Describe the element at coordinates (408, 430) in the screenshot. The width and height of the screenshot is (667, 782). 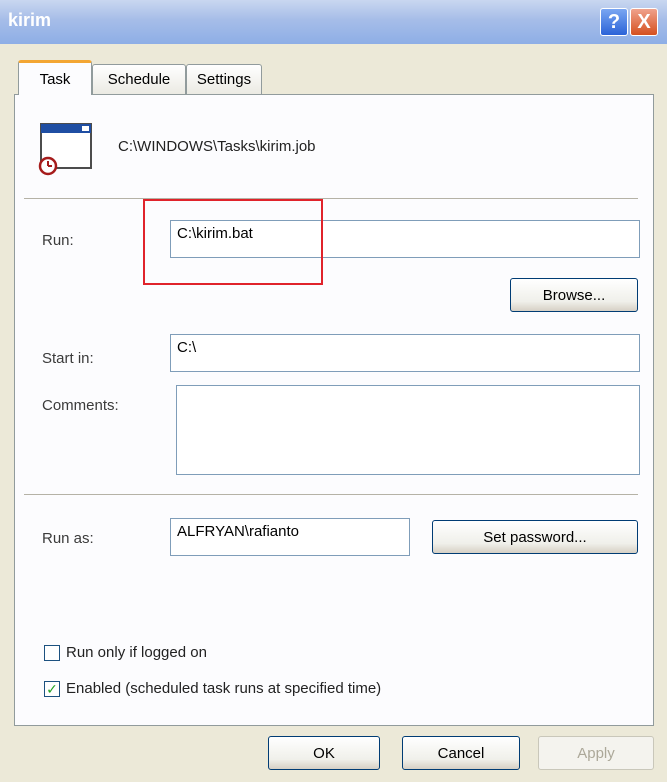
I see `comments-field` at that location.